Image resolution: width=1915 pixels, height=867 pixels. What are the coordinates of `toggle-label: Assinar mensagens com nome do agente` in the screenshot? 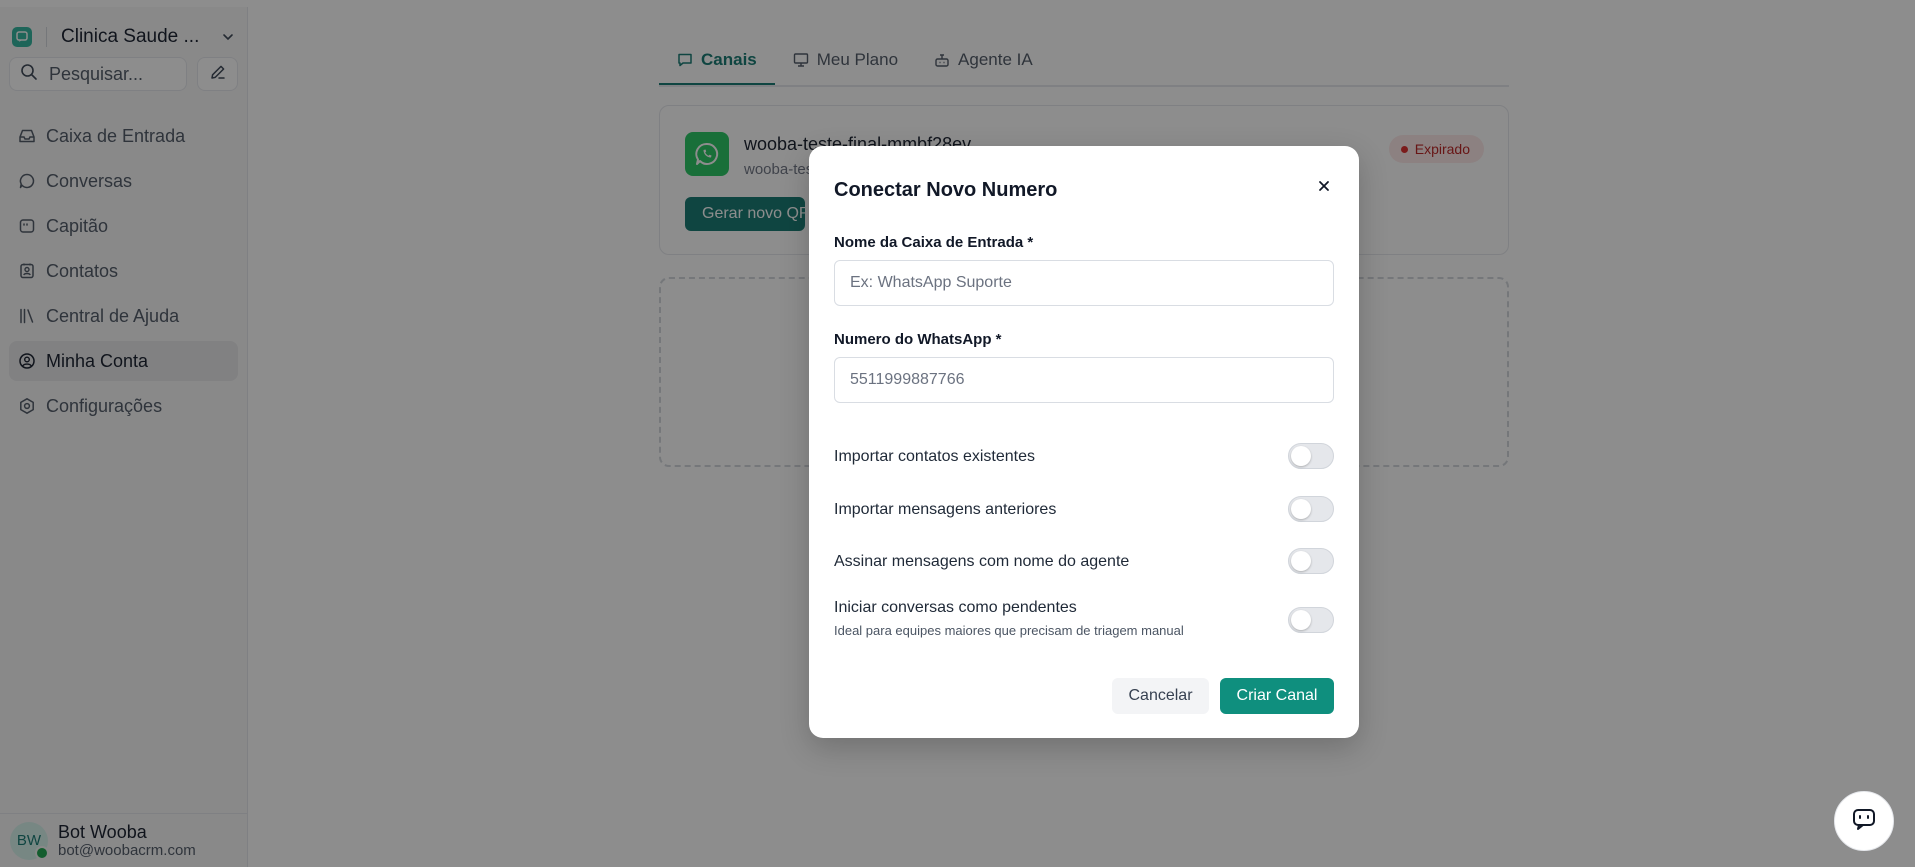 It's located at (982, 561).